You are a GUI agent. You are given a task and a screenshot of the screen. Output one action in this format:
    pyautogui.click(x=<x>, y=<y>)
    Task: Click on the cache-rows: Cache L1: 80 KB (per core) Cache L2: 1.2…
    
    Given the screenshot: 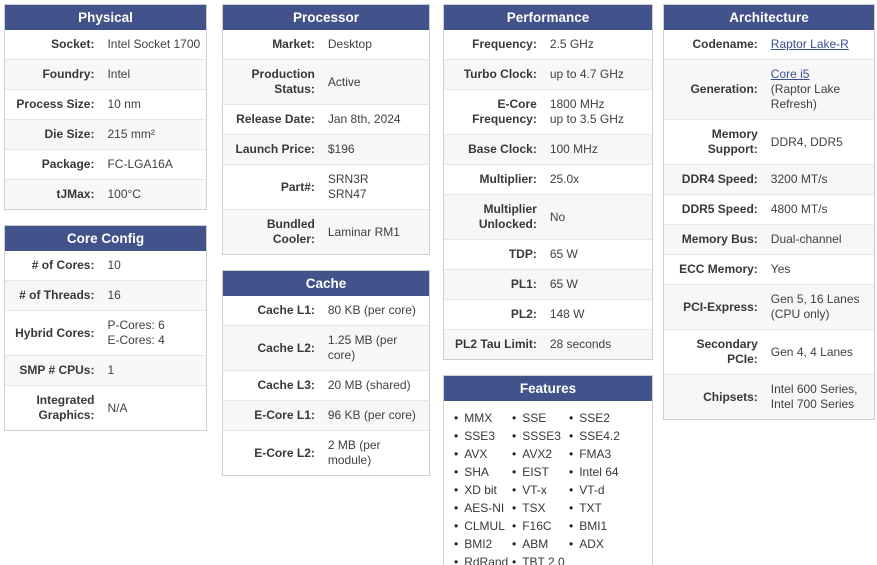 What is the action you would take?
    pyautogui.click(x=326, y=385)
    